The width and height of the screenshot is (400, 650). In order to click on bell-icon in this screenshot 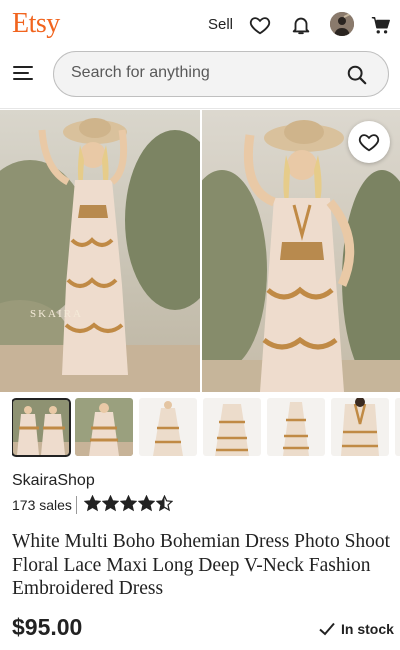, I will do `click(301, 26)`.